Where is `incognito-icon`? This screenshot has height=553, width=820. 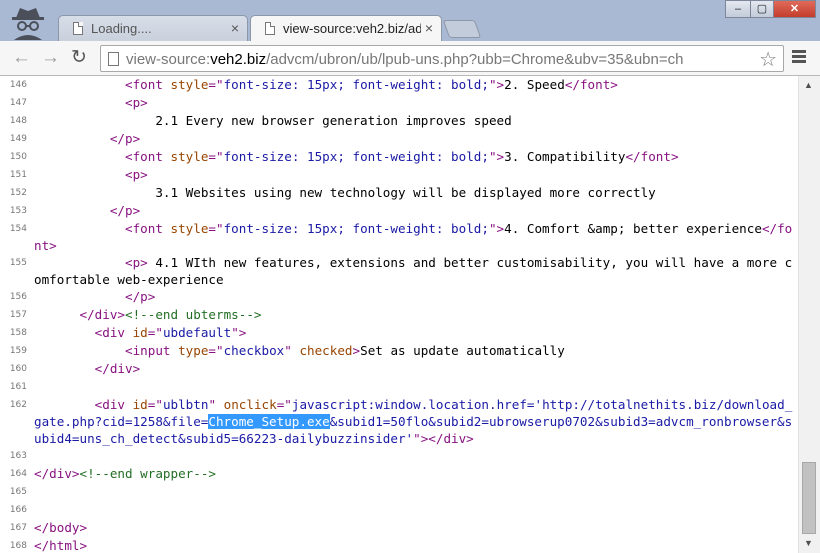
incognito-icon is located at coordinates (28, 24).